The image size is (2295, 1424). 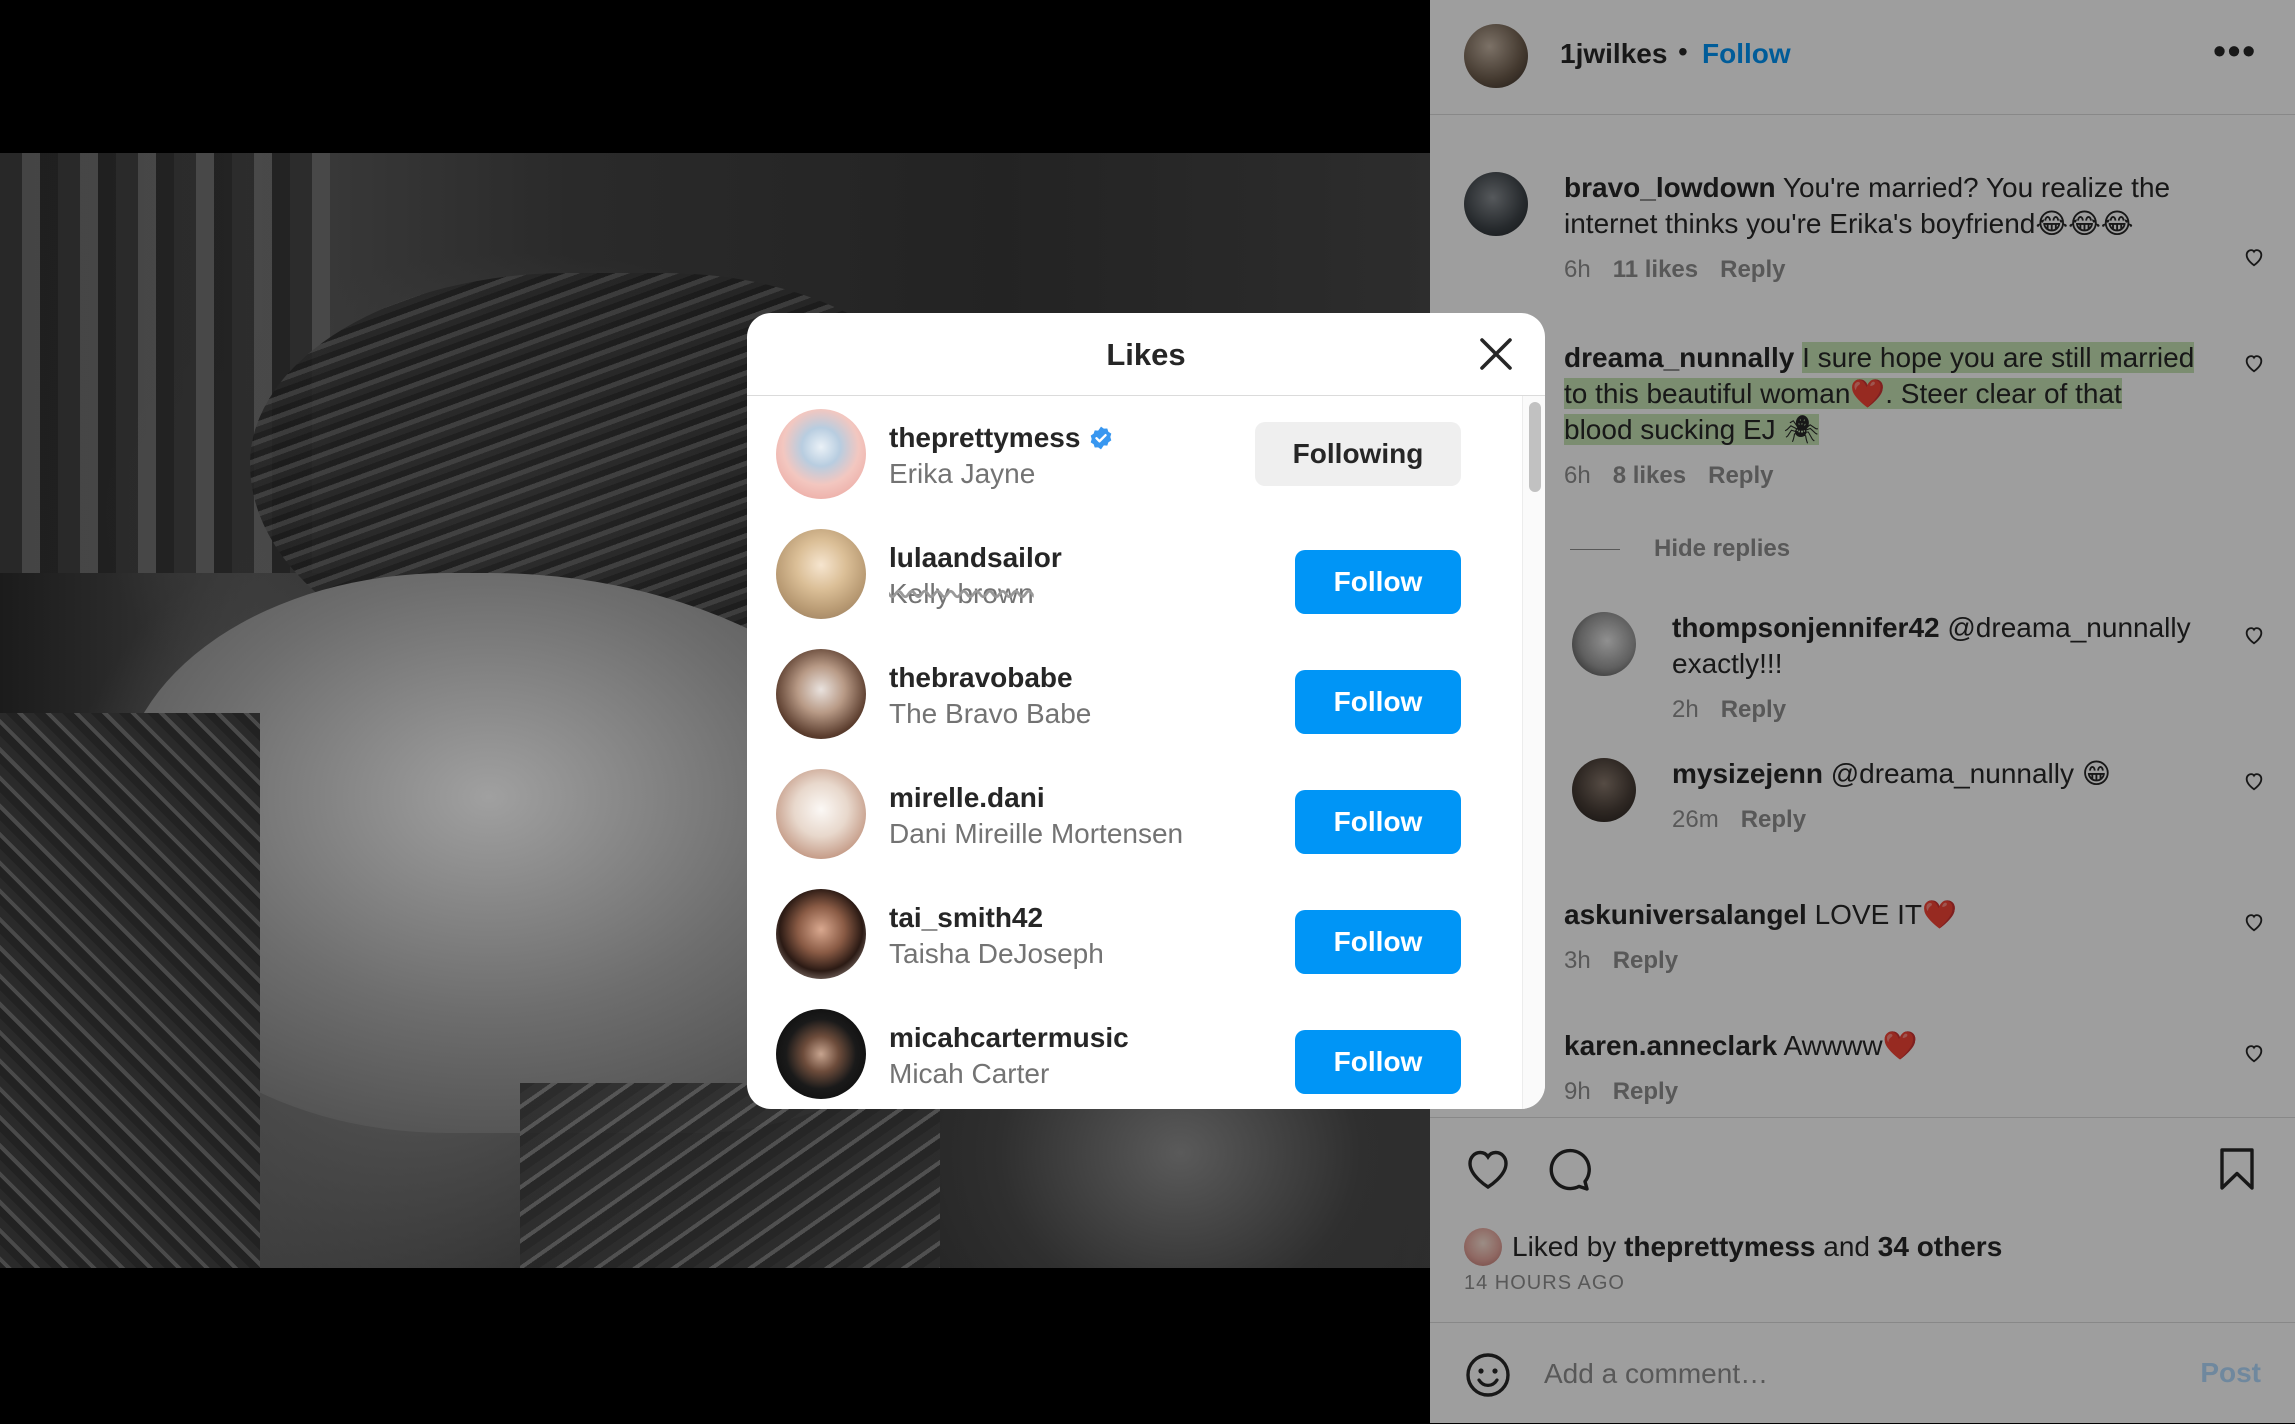 What do you see at coordinates (1655, 269) in the screenshot?
I see `comment-likes: 11 likes` at bounding box center [1655, 269].